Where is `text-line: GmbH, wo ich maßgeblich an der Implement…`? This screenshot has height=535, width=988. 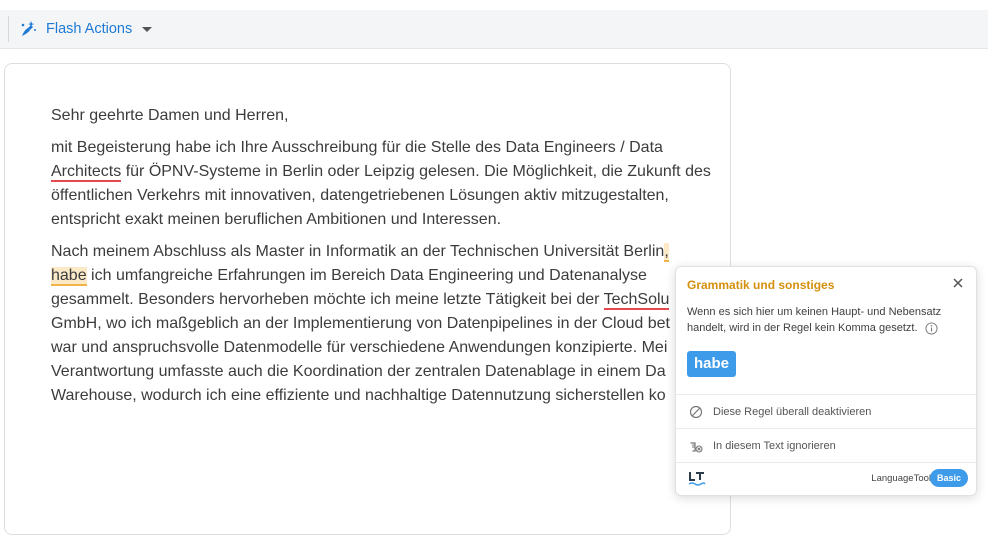 text-line: GmbH, wo ich maßgeblich an der Implement… is located at coordinates (360, 323).